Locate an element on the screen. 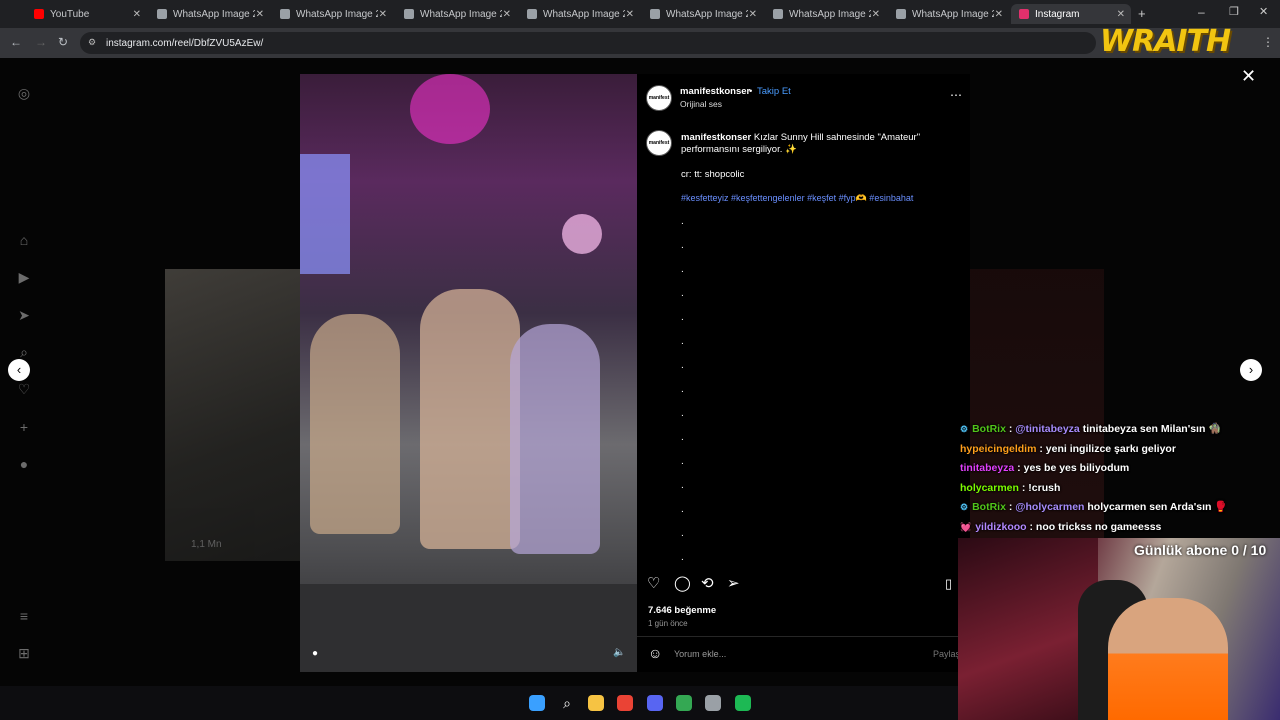 The width and height of the screenshot is (1280, 720). chat-text: yeni ingilizce şarkı geliyor is located at coordinates (1110, 448).